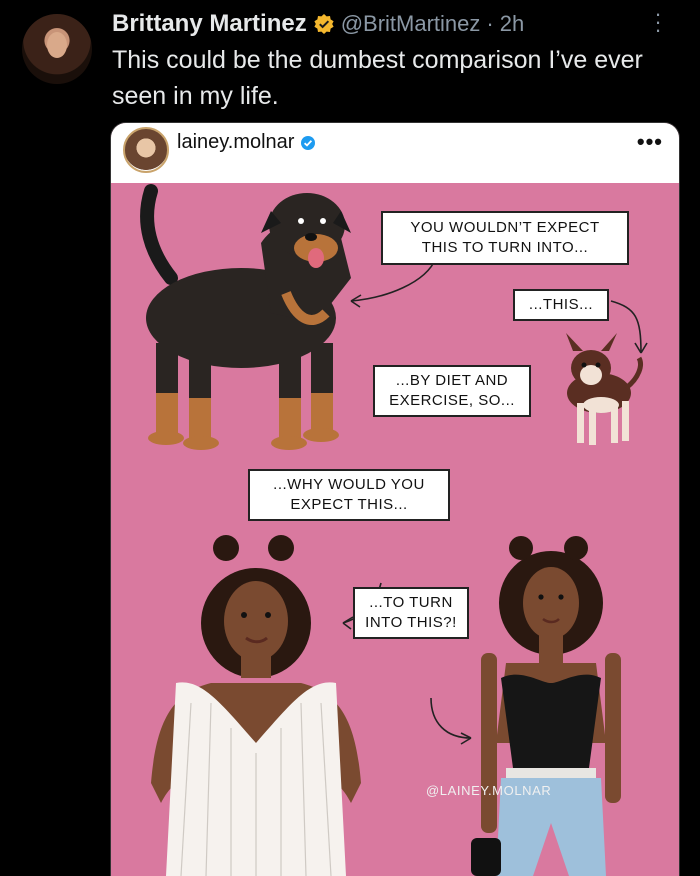 The image size is (700, 876). What do you see at coordinates (209, 24) in the screenshot?
I see `author-name: Brittany Martinez` at bounding box center [209, 24].